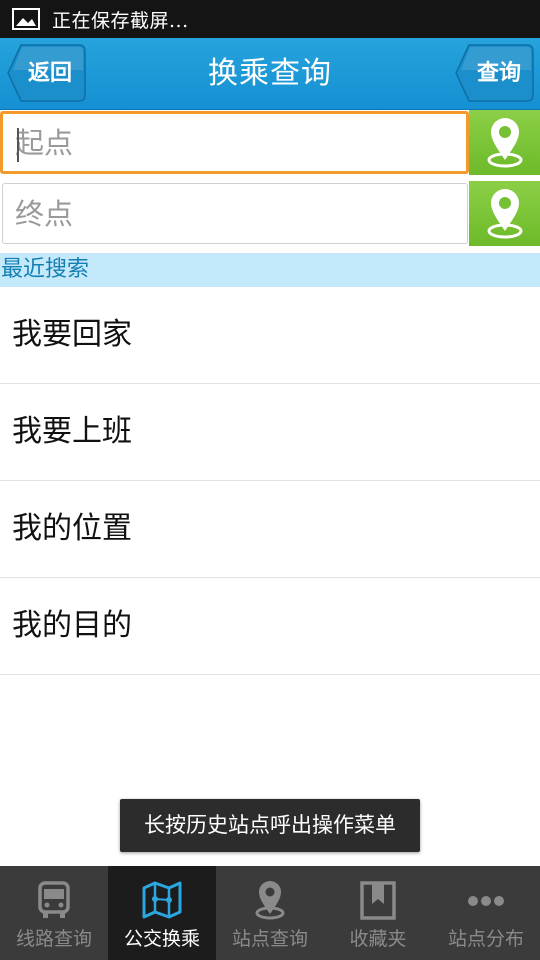 The image size is (540, 960). I want to click on bottom-nav: 线路查询 公交换乘 站点查询 收藏夹 站点分布, so click(270, 913).